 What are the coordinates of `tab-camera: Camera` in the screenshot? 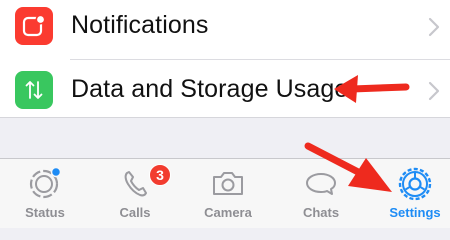 It's located at (228, 194).